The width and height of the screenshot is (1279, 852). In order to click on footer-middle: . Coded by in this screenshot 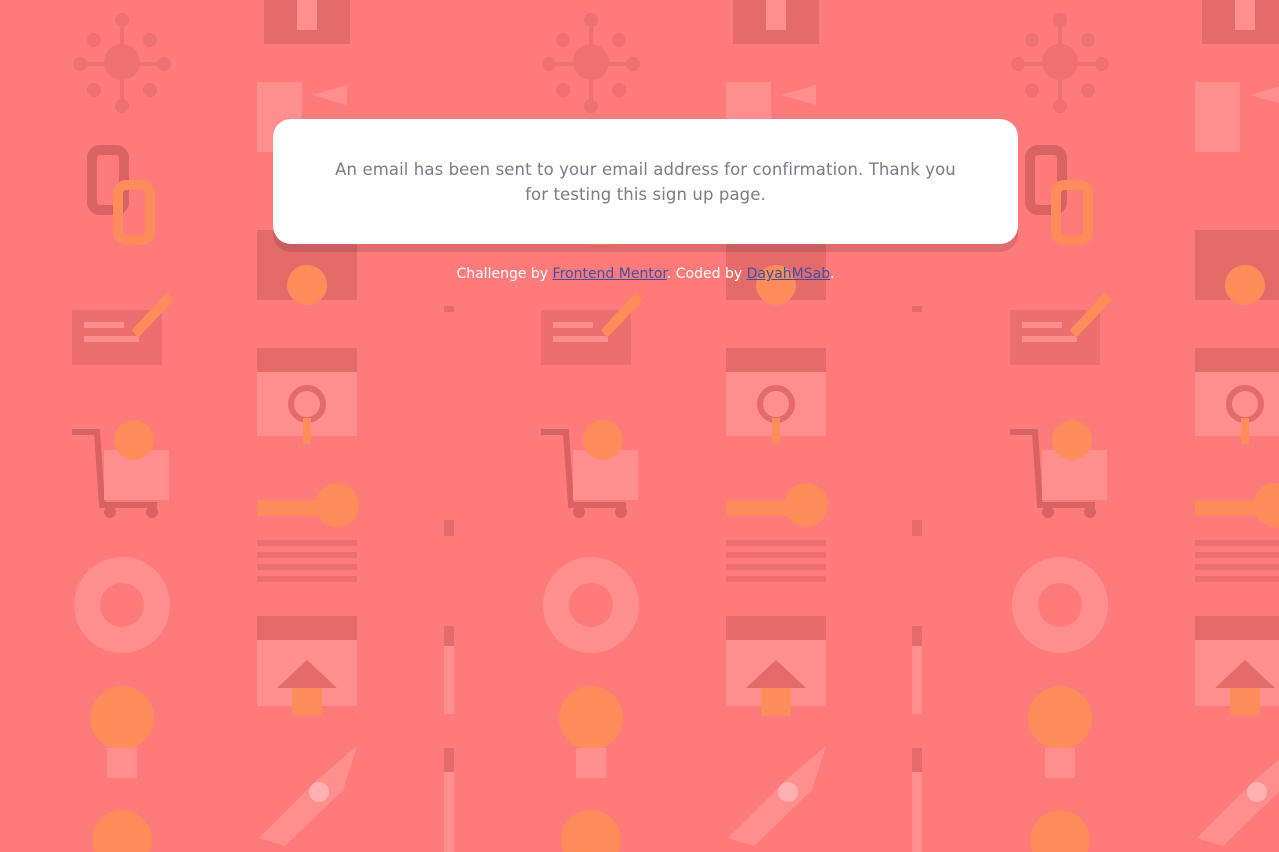, I will do `click(706, 274)`.